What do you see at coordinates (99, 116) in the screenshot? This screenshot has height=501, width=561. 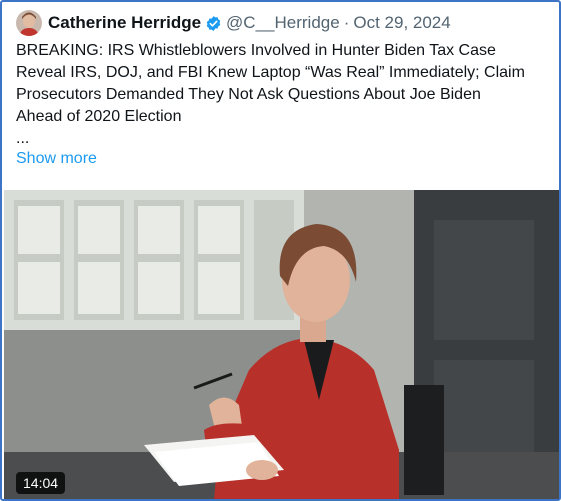 I see `tweet-text-line: Ahead of 2020 Election` at bounding box center [99, 116].